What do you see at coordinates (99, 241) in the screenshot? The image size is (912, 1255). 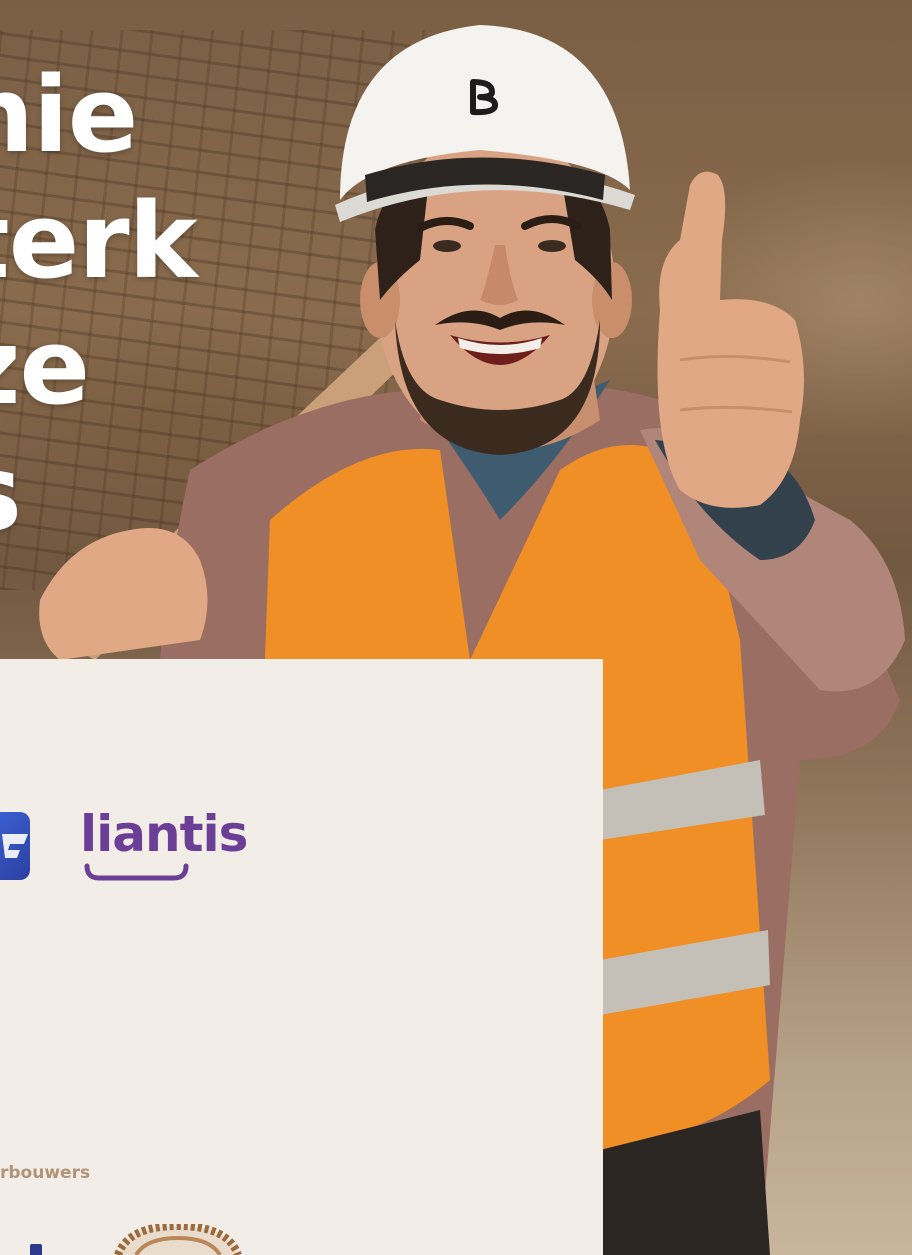 I see `headline-line: terk` at bounding box center [99, 241].